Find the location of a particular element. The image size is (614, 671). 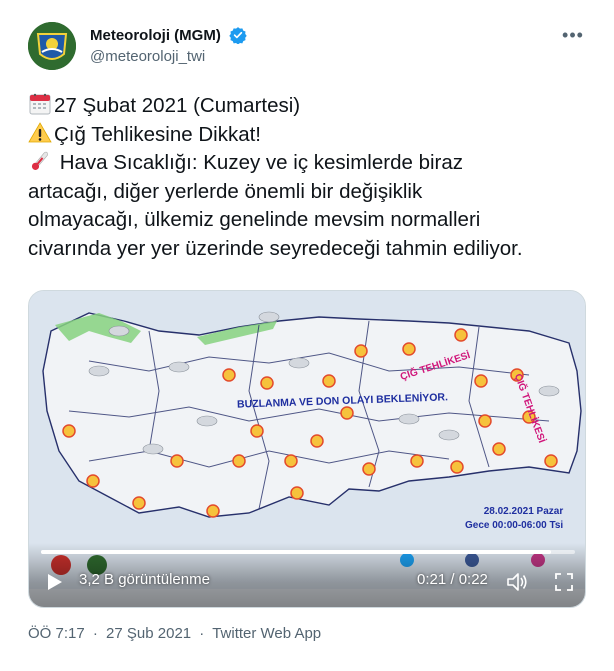

video-time: 0:21 / 0:22 is located at coordinates (452, 579).